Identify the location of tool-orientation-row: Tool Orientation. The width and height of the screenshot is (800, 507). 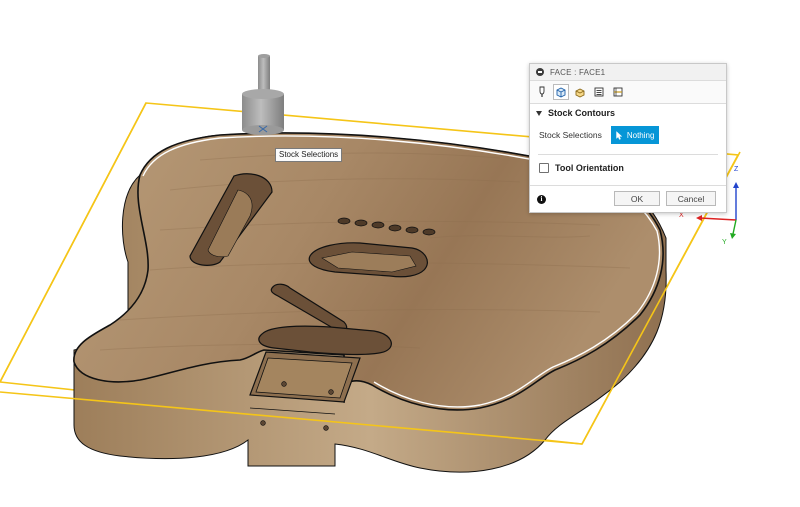
(628, 168).